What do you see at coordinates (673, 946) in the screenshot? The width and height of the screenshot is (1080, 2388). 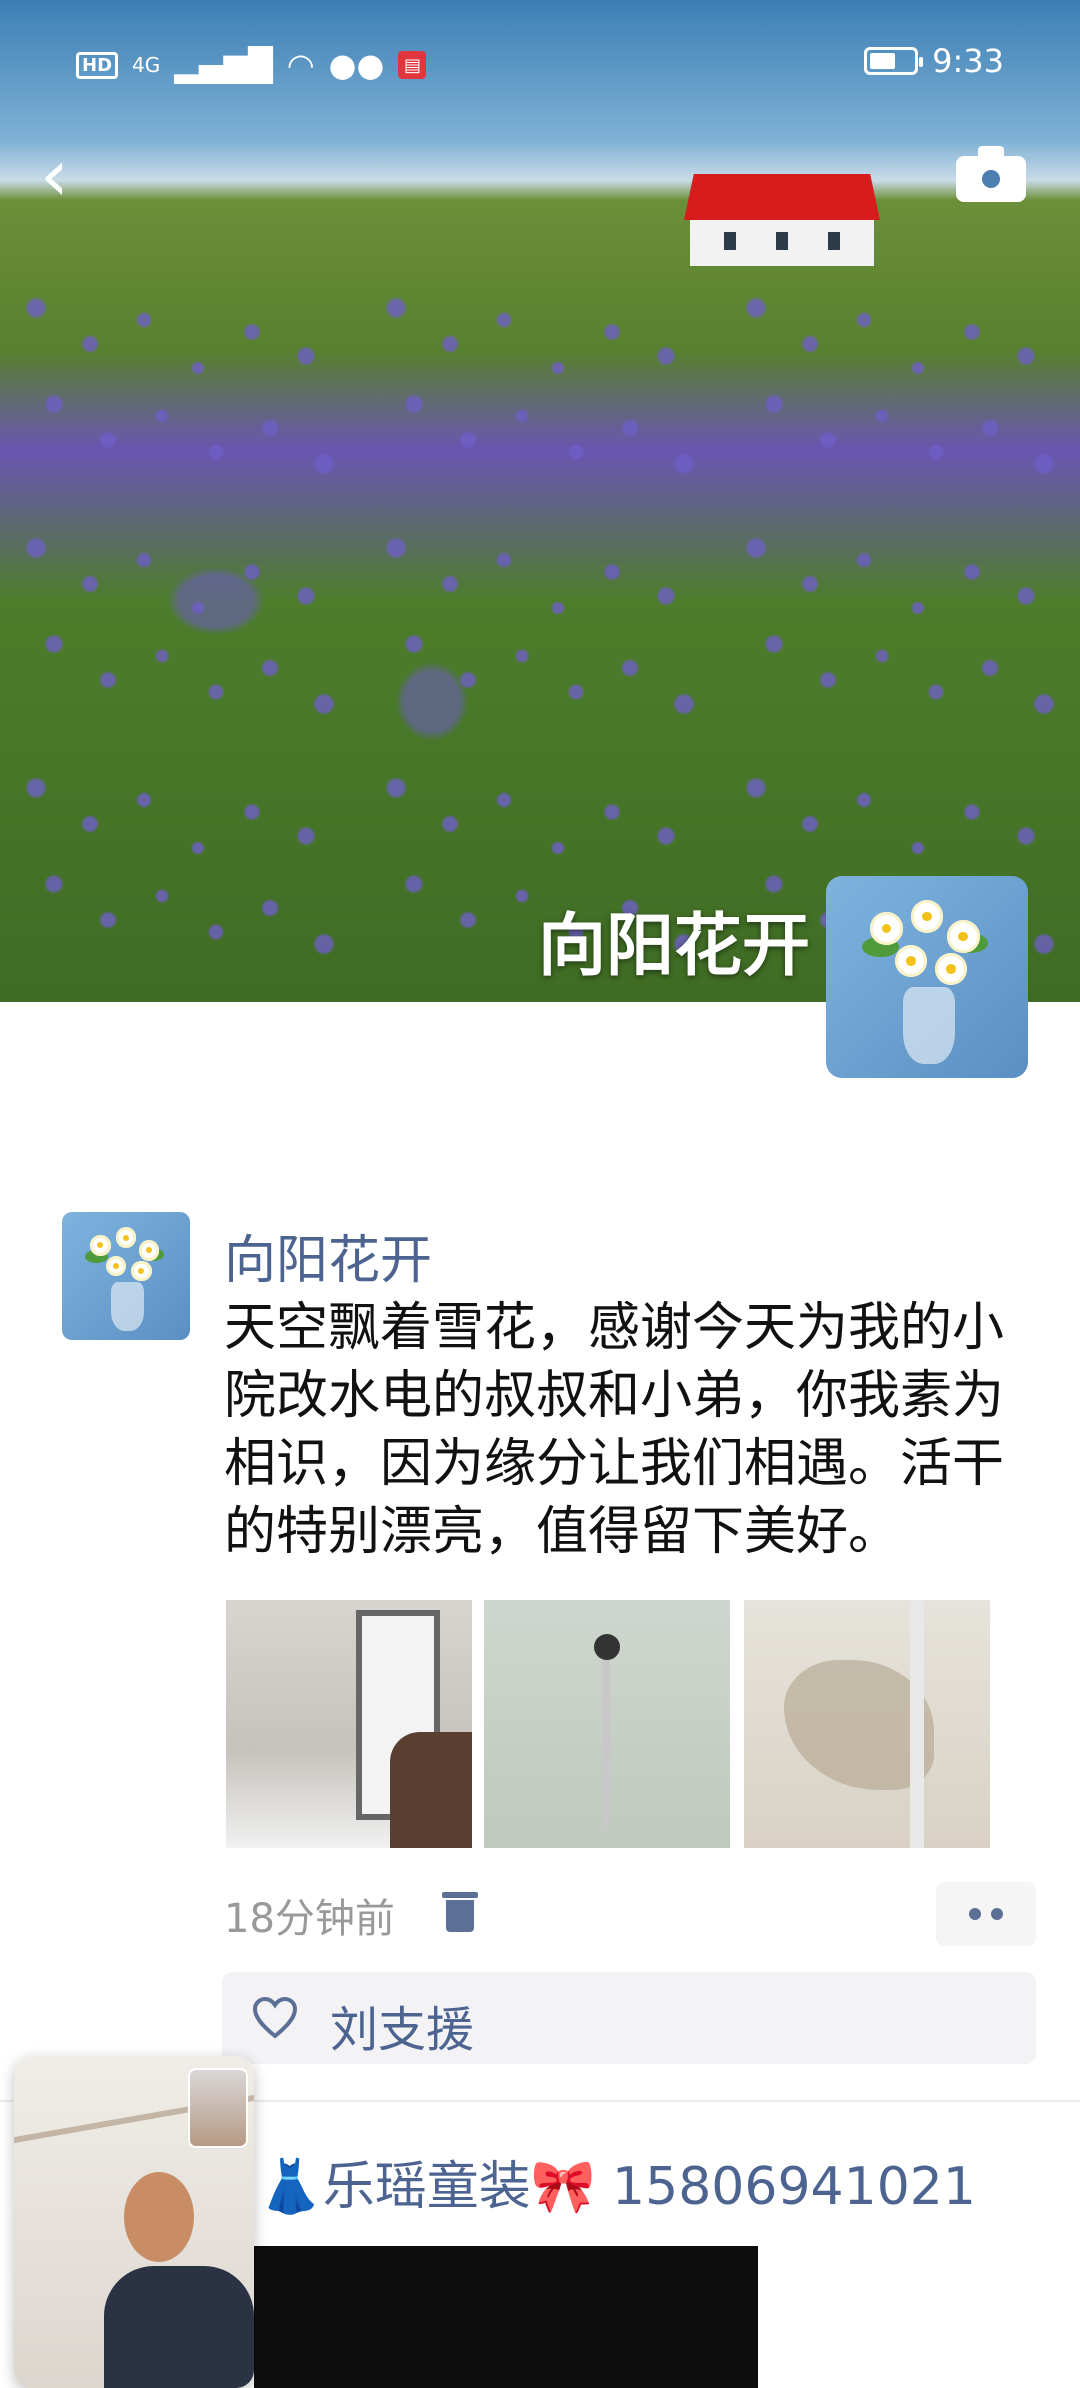 I see `profile-name: 向阳花开` at bounding box center [673, 946].